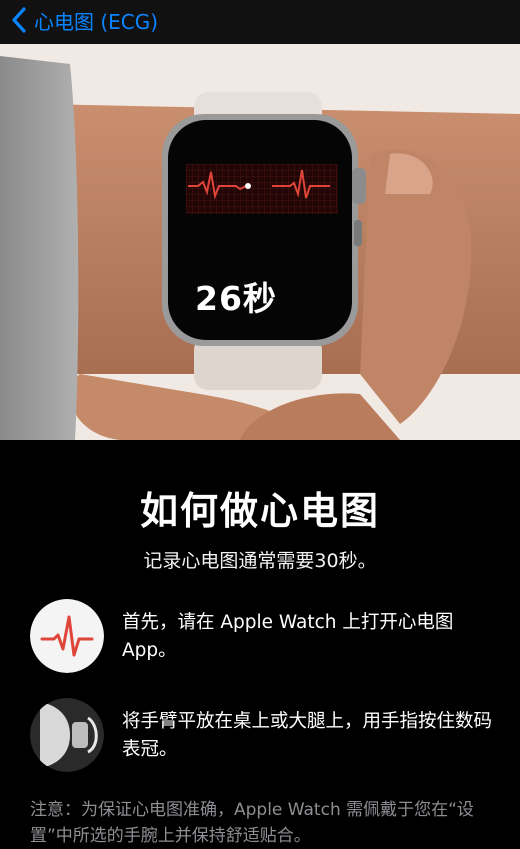  What do you see at coordinates (67, 636) in the screenshot?
I see `ecg-app-icon` at bounding box center [67, 636].